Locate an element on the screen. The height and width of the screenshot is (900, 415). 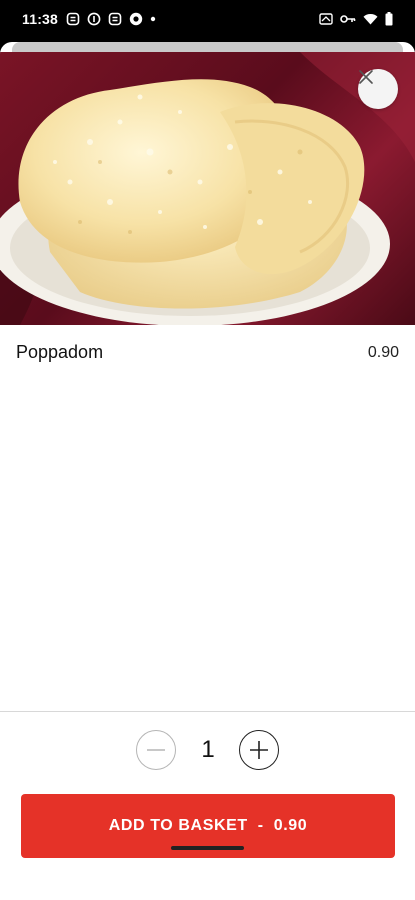
info-icon is located at coordinates (94, 19).